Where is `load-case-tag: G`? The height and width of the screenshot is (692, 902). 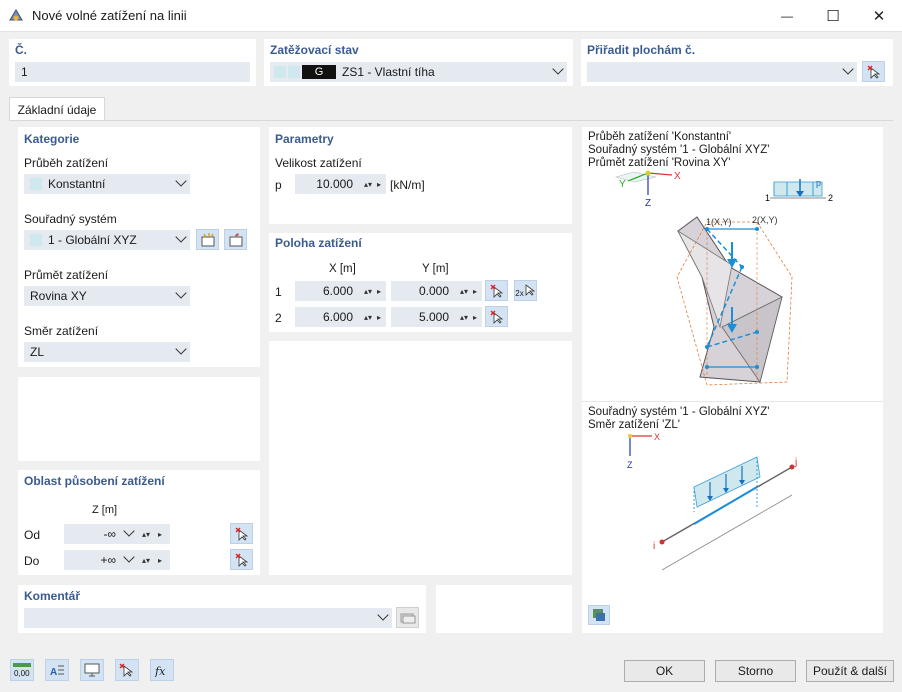
load-case-tag: G is located at coordinates (319, 72).